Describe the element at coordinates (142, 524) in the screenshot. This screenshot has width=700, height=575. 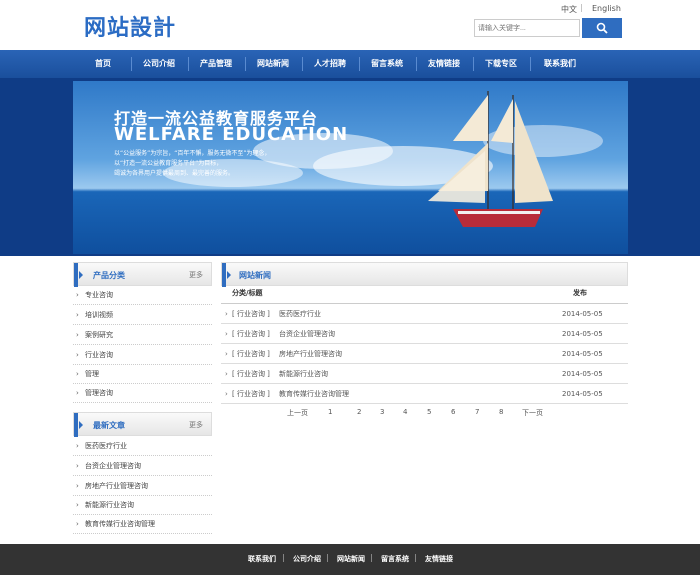
I see `sidebar-article-item: 教育传媒行业咨询管理` at that location.